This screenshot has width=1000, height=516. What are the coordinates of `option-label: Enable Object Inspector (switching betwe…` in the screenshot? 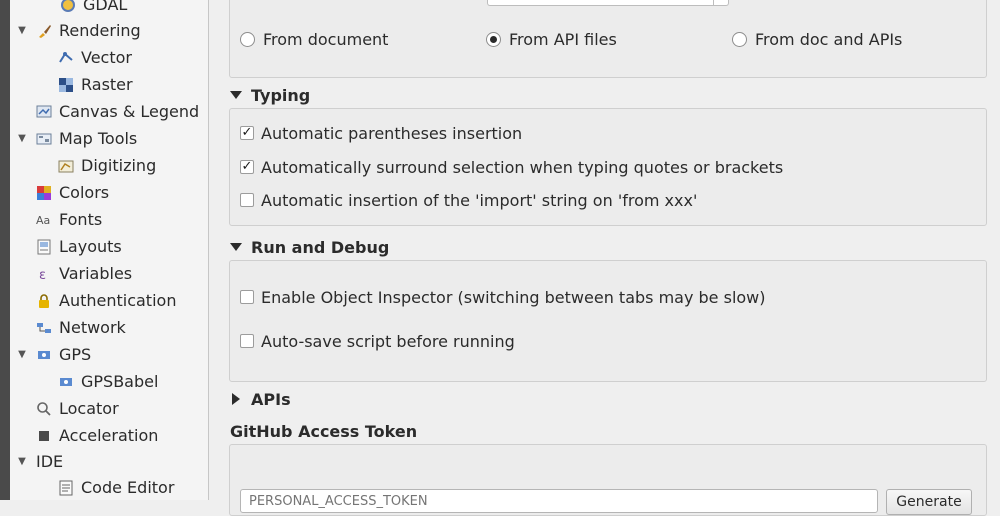 It's located at (513, 297).